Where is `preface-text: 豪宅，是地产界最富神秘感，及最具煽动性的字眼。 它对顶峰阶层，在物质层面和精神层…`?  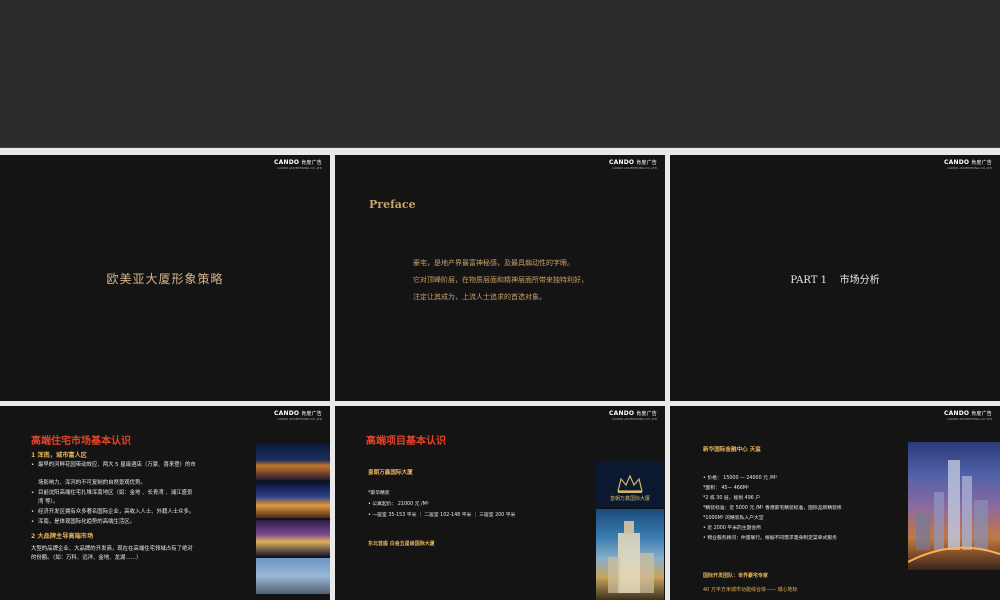 preface-text: 豪宅，是地产界最富神秘感，及最具煽动性的字眼。 它对顶峰阶层，在物质层面和精神层… is located at coordinates (500, 280).